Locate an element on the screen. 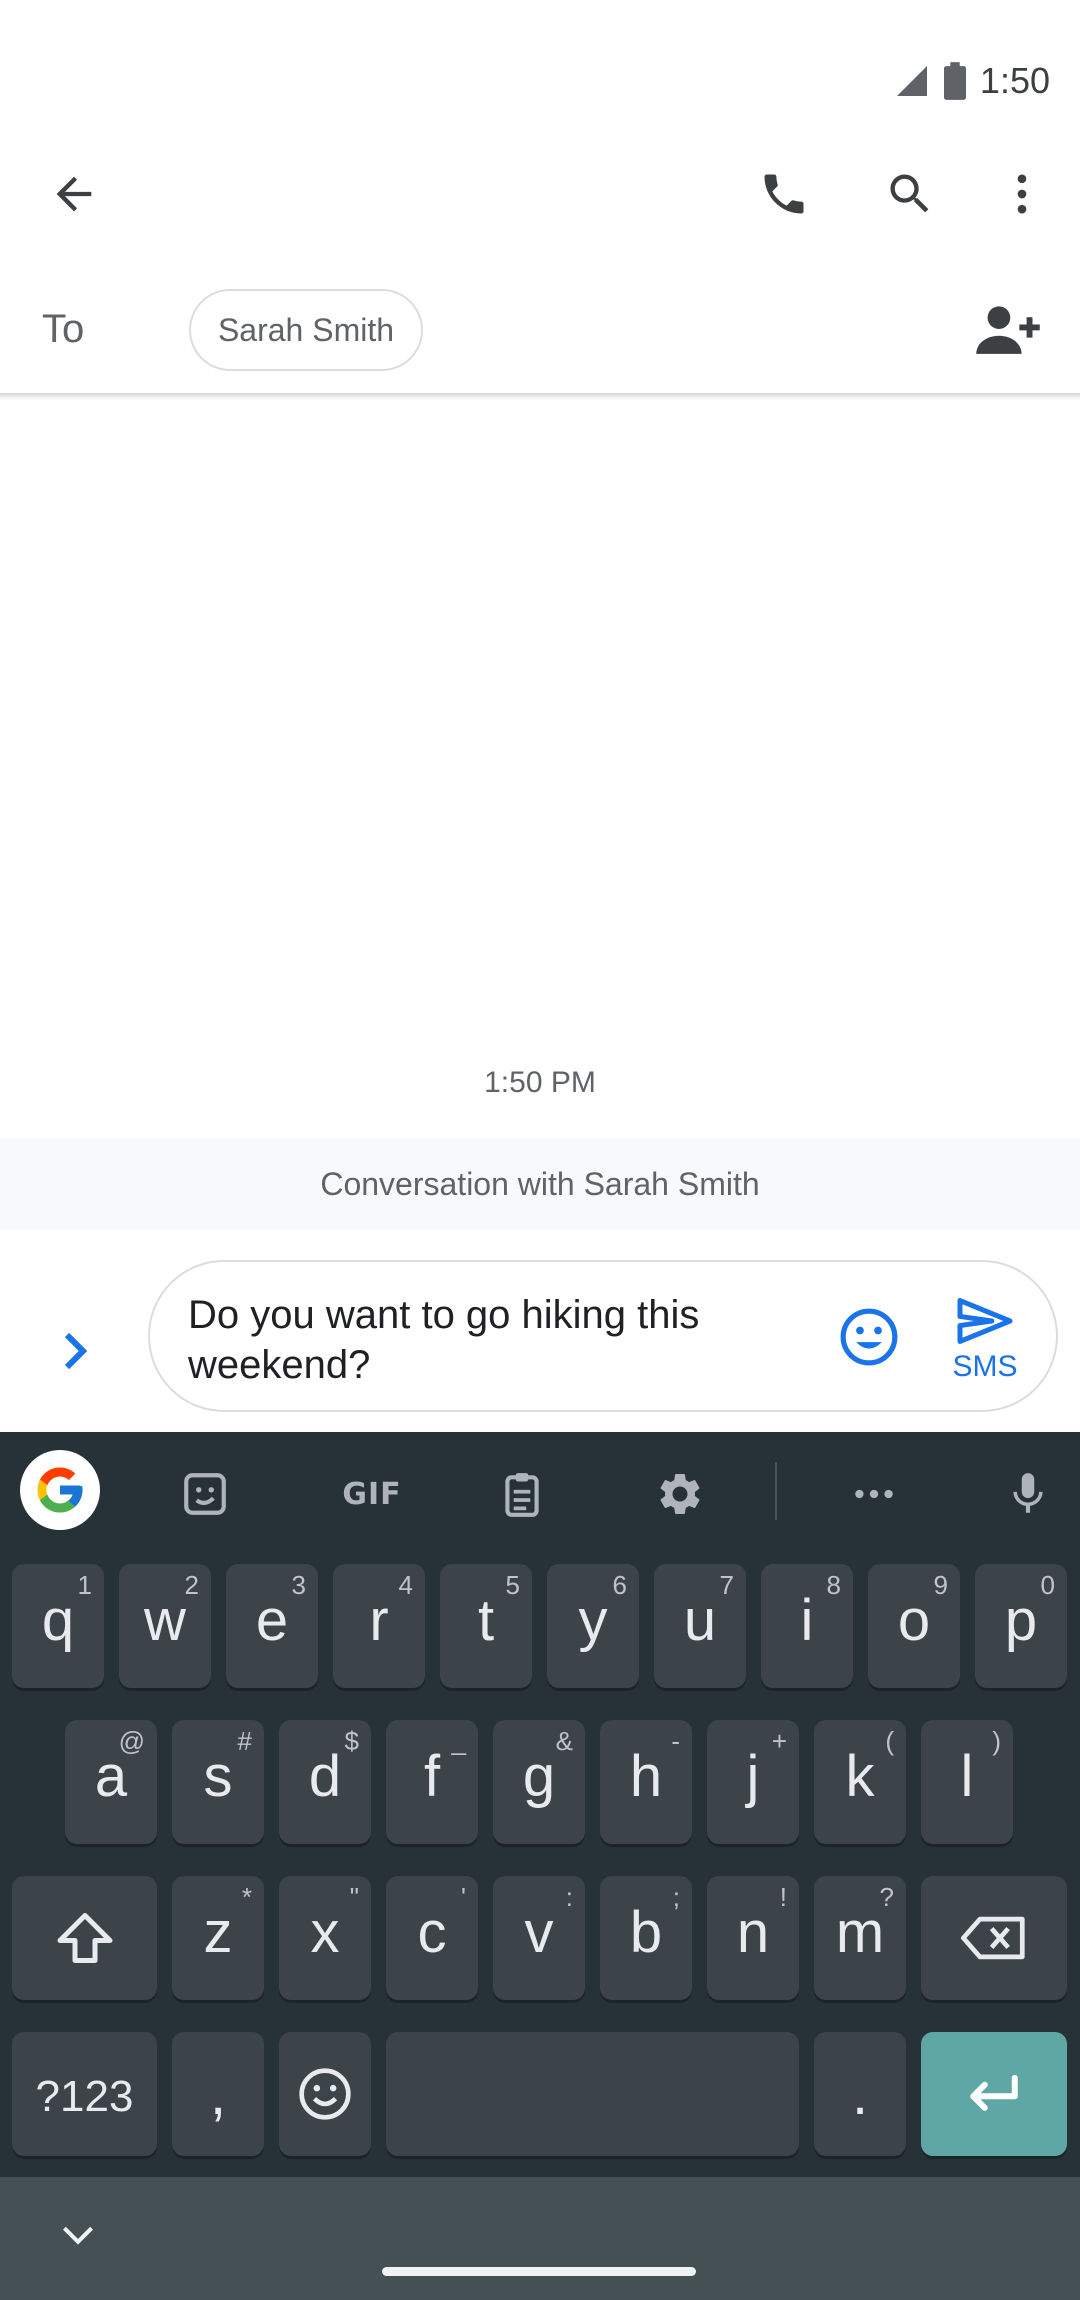 The height and width of the screenshot is (2300, 1080). status-bar: 1:50 is located at coordinates (540, 80).